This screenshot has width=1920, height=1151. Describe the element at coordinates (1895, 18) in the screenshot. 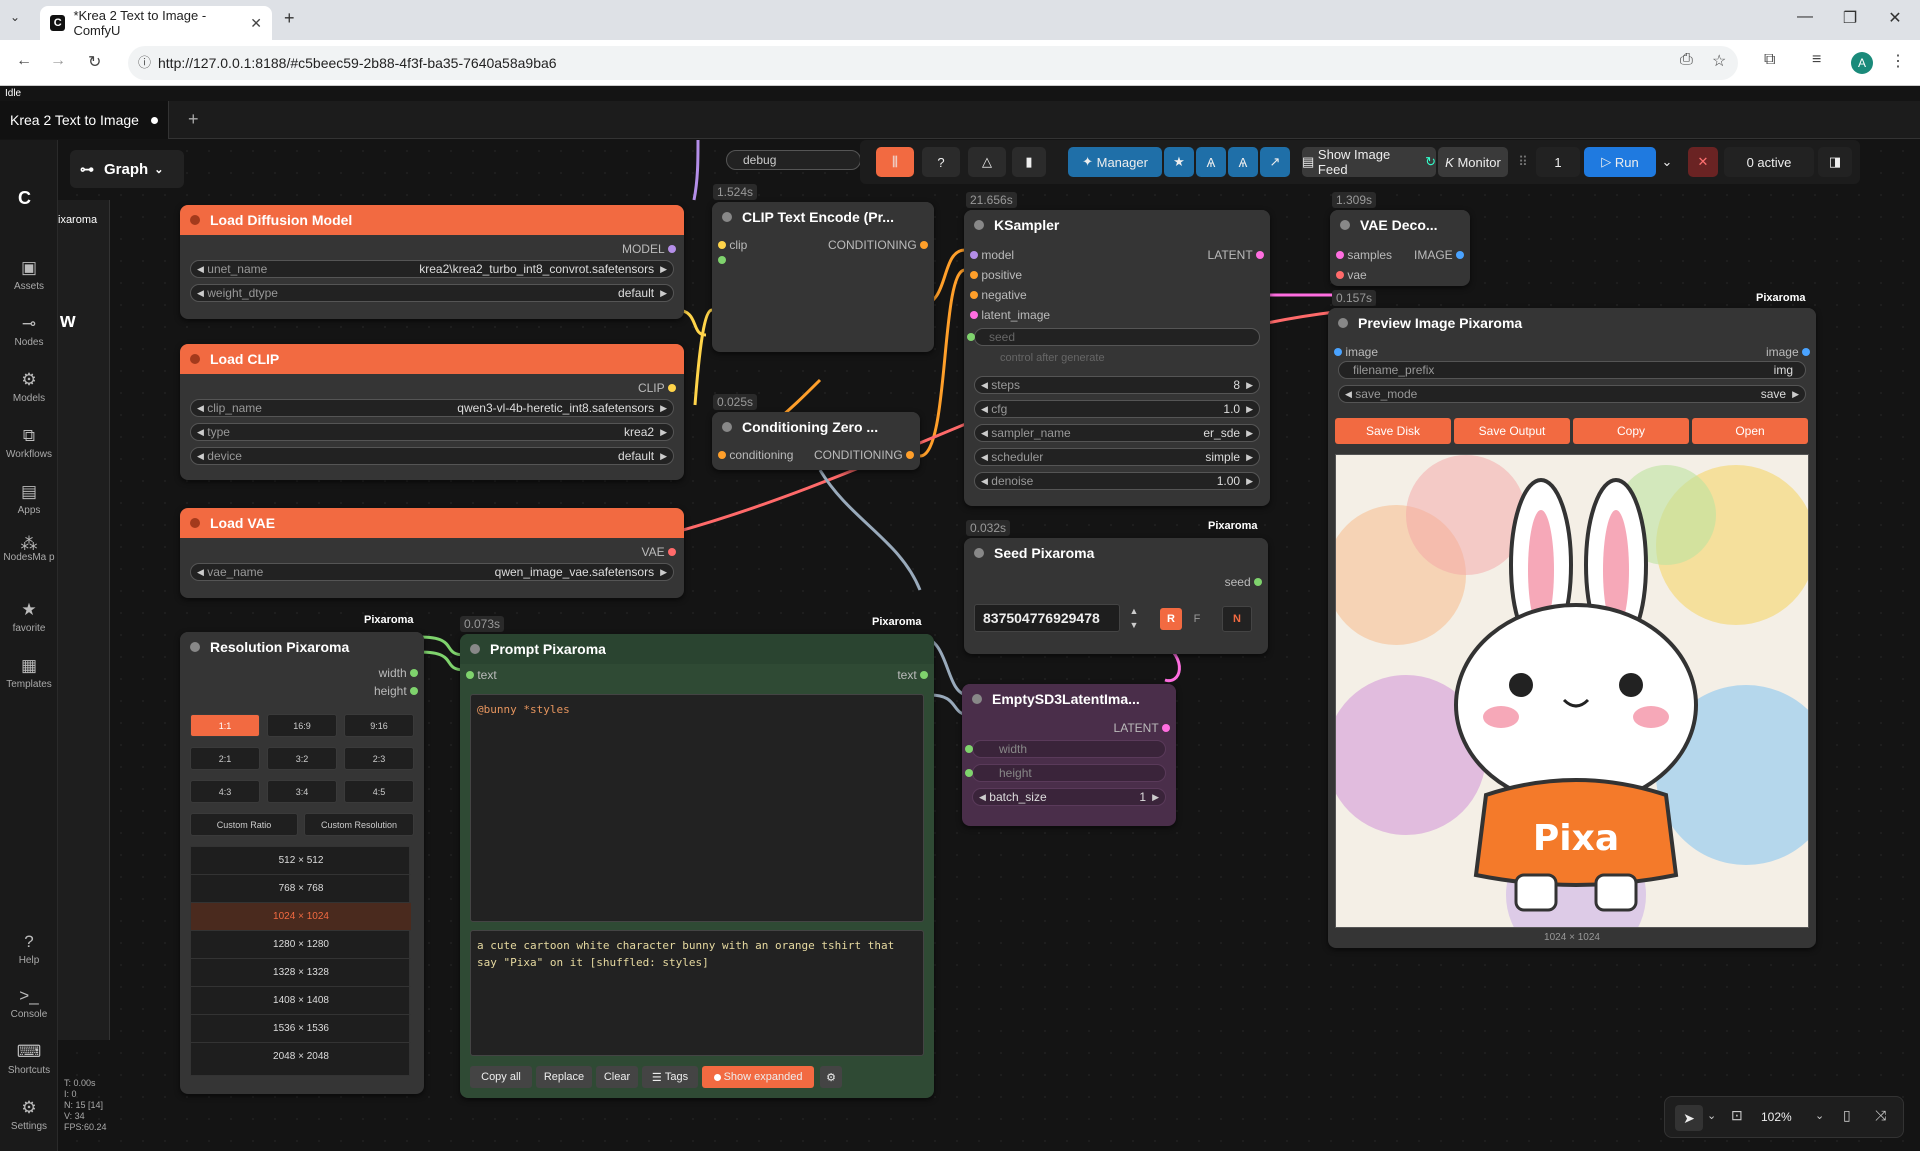

I see `close-window-icon: ✕` at that location.